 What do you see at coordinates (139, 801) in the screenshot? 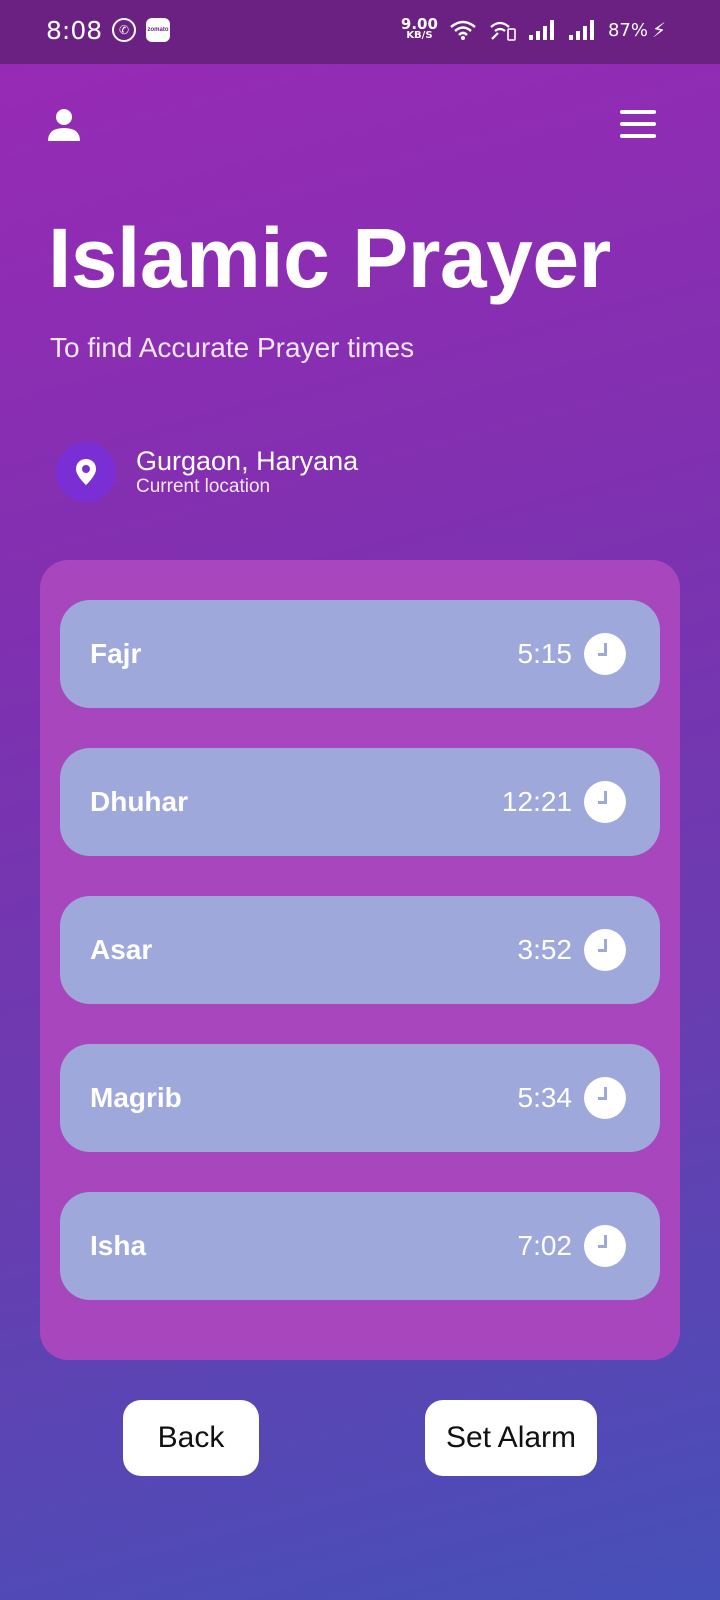
I see `prayer-name: Dhuhar` at bounding box center [139, 801].